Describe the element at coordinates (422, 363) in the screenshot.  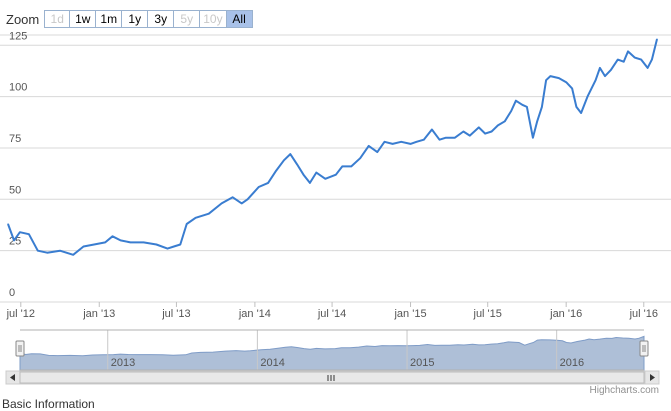
I see `navigator-label: 2015` at that location.